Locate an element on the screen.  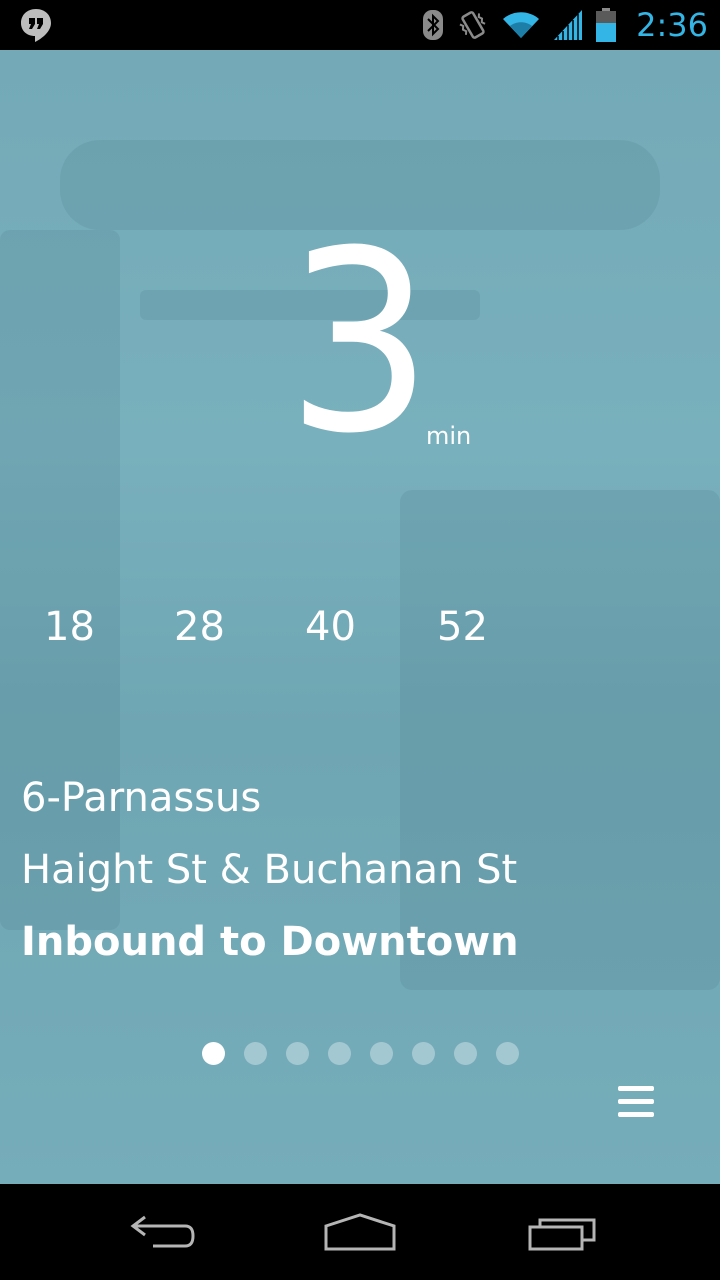
minutes-value: 3 is located at coordinates (360, 342).